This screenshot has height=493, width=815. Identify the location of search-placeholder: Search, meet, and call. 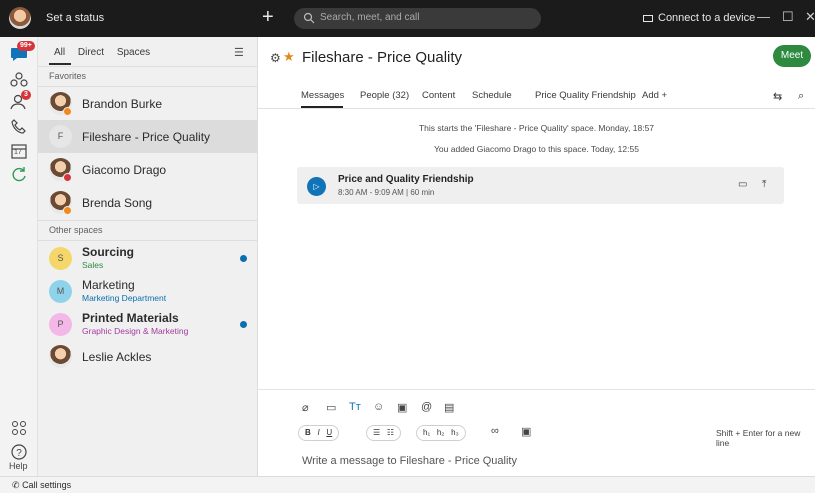
(370, 17).